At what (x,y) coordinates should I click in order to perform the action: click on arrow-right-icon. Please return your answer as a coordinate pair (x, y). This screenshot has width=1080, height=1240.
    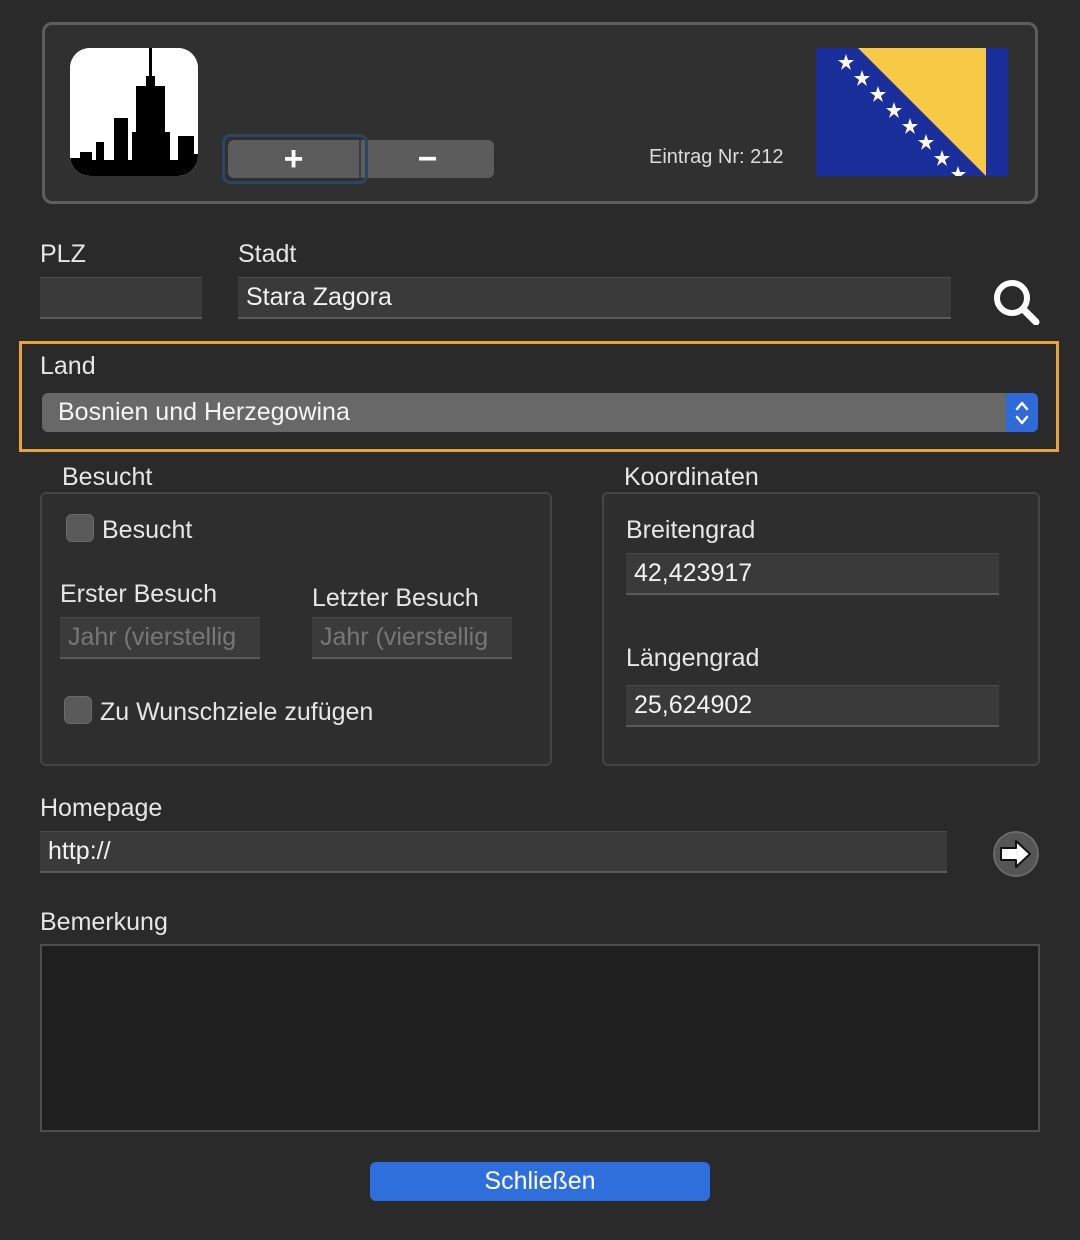
    Looking at the image, I should click on (1016, 854).